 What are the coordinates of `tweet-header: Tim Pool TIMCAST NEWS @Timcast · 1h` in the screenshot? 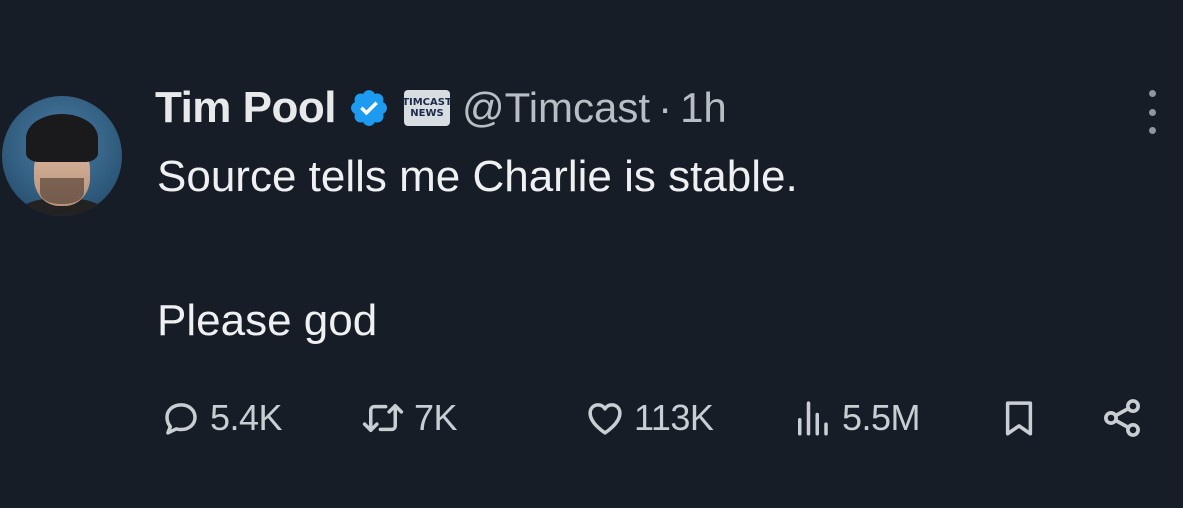 It's located at (441, 108).